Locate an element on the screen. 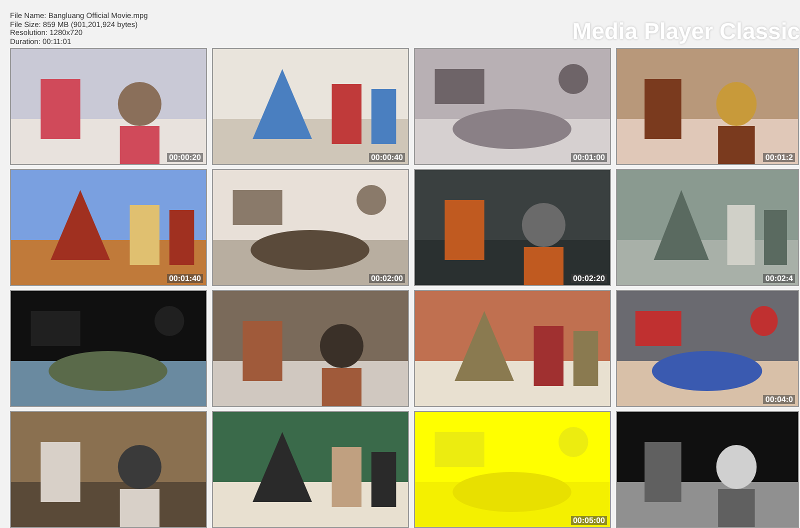 This screenshot has width=800, height=528. timestamp: 00:02:20 is located at coordinates (588, 278).